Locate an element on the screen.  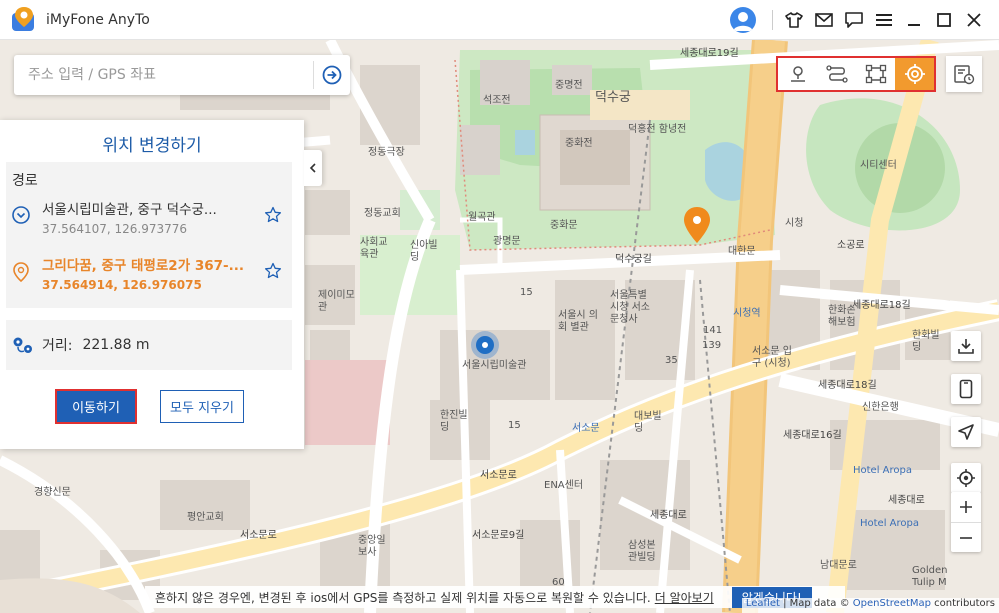
tshirt-icon is located at coordinates (794, 20).